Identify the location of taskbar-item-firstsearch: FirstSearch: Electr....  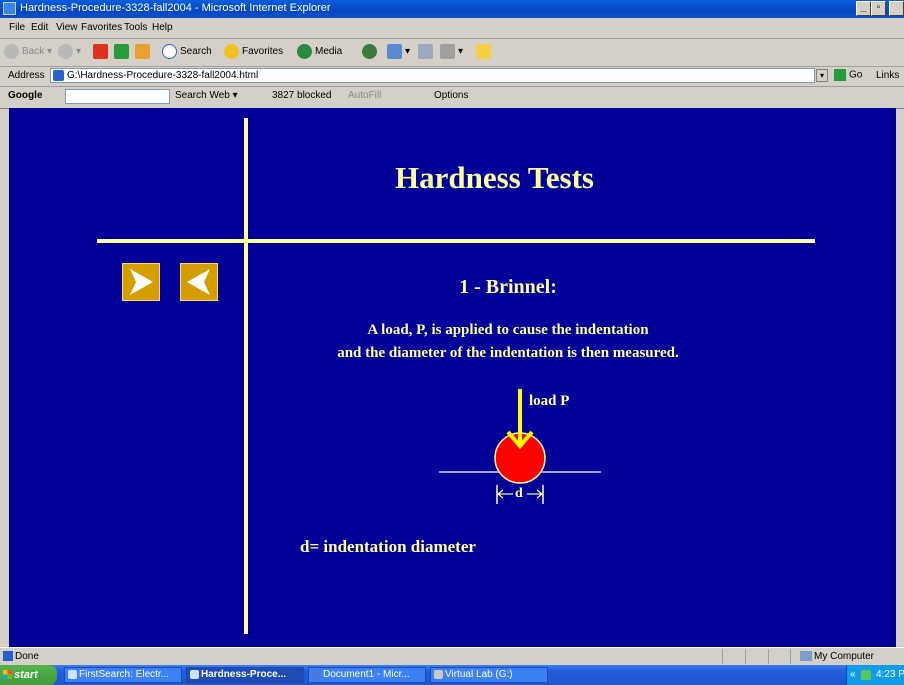
(123, 675).